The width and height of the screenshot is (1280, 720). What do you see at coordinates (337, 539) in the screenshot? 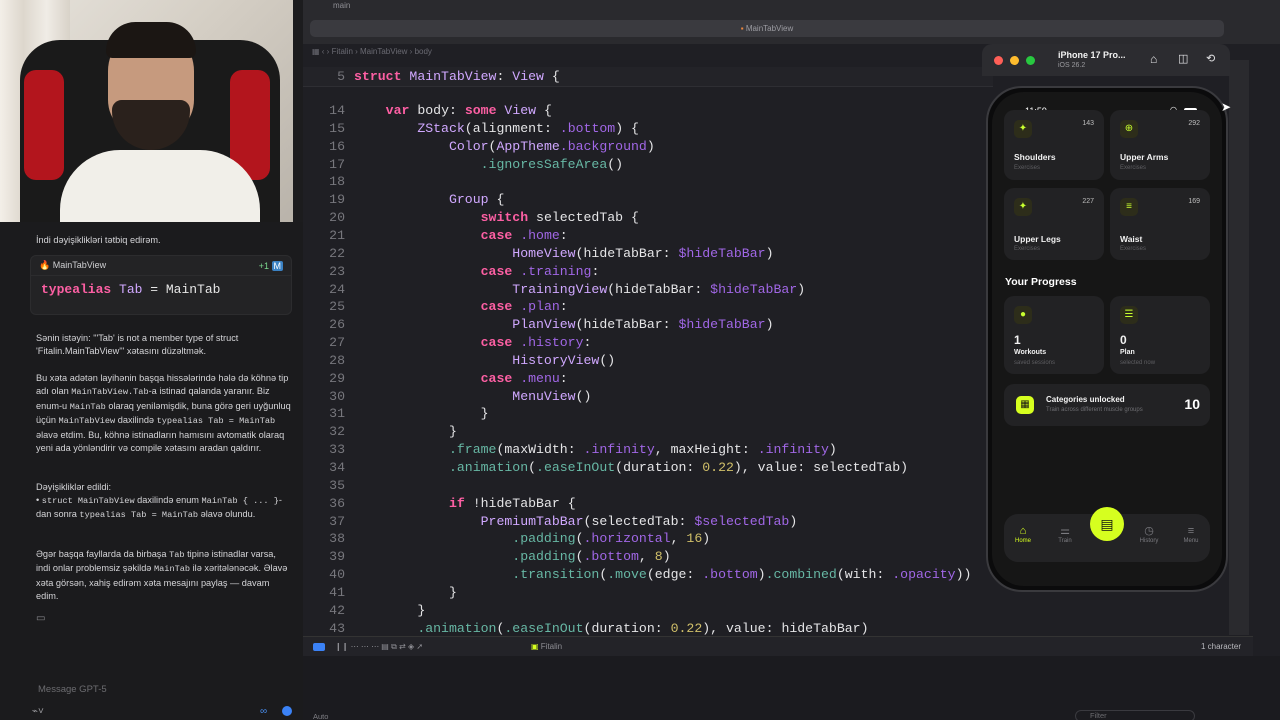
I see `line-number: 38` at bounding box center [337, 539].